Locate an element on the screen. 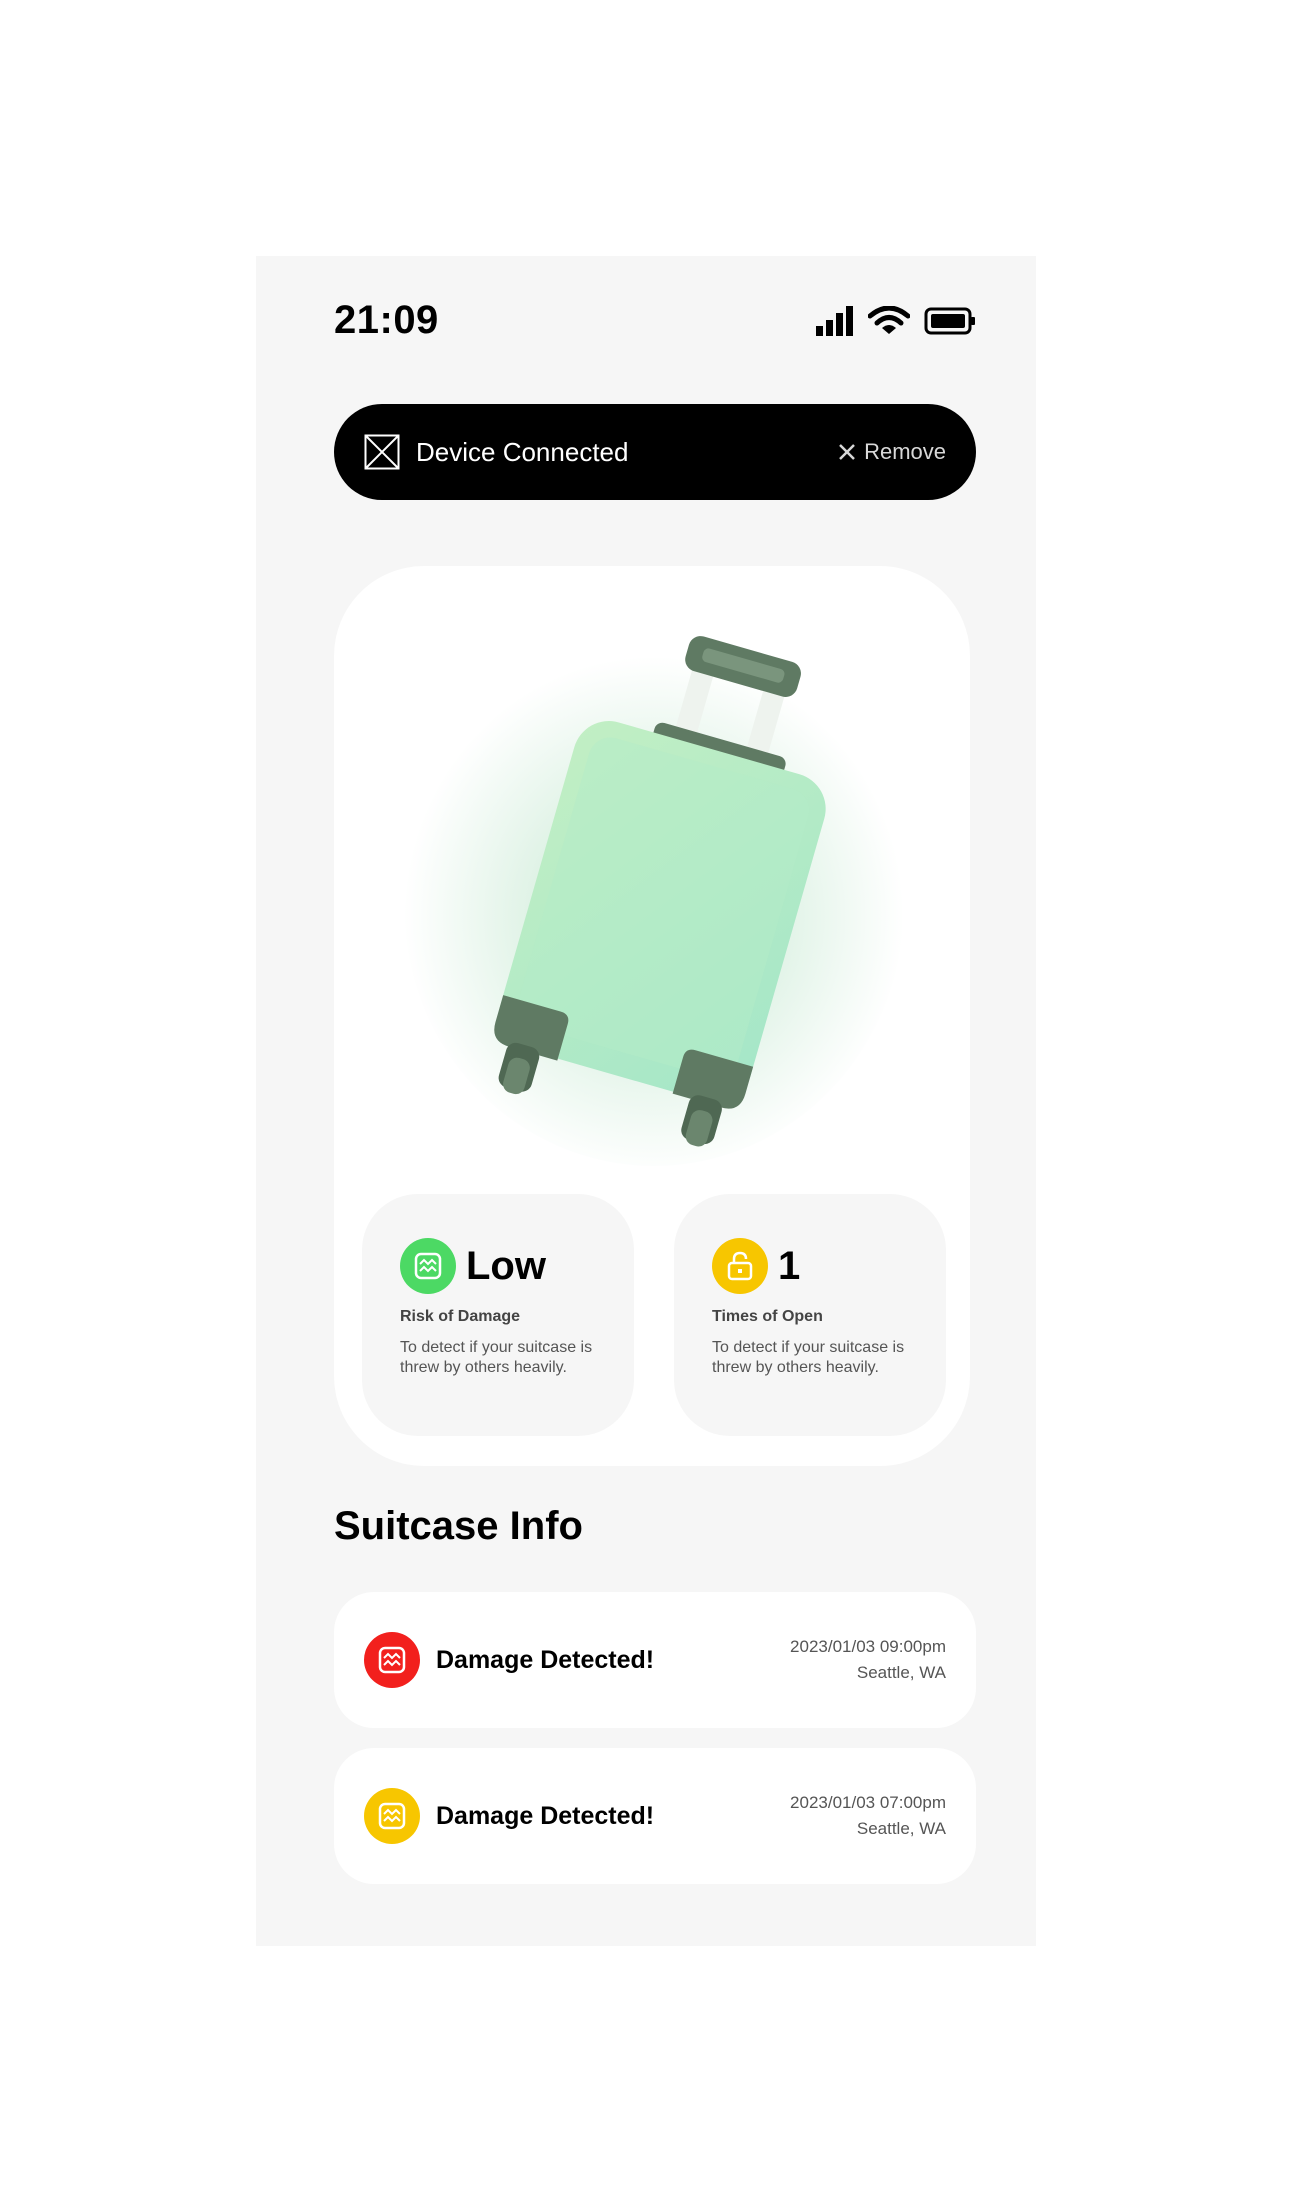  device-connected-banner: Device Connected Remove is located at coordinates (655, 452).